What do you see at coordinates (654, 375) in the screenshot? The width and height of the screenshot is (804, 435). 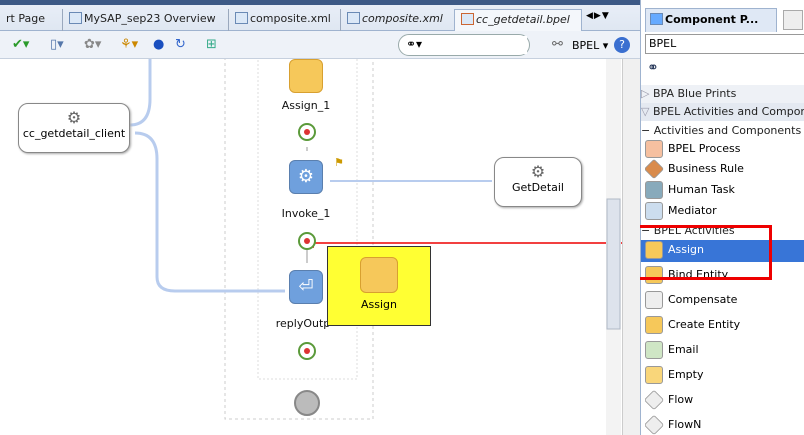 I see `empty-icon` at bounding box center [654, 375].